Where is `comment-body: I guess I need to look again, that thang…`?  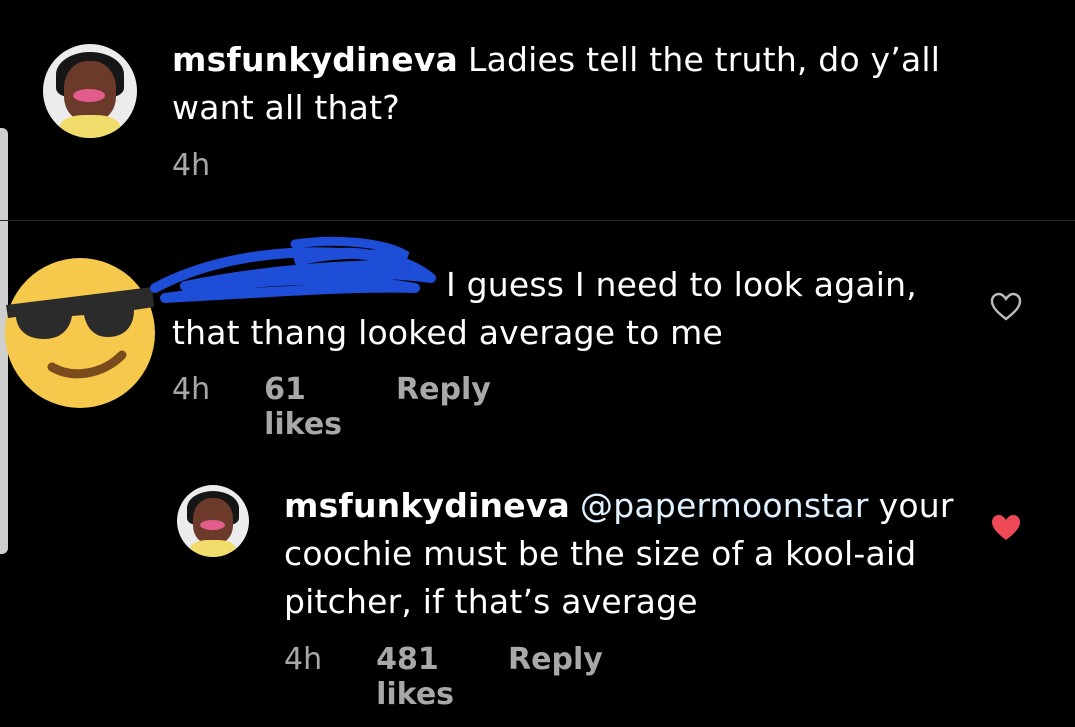 comment-body: I guess I need to look again, that thang… is located at coordinates (544, 308).